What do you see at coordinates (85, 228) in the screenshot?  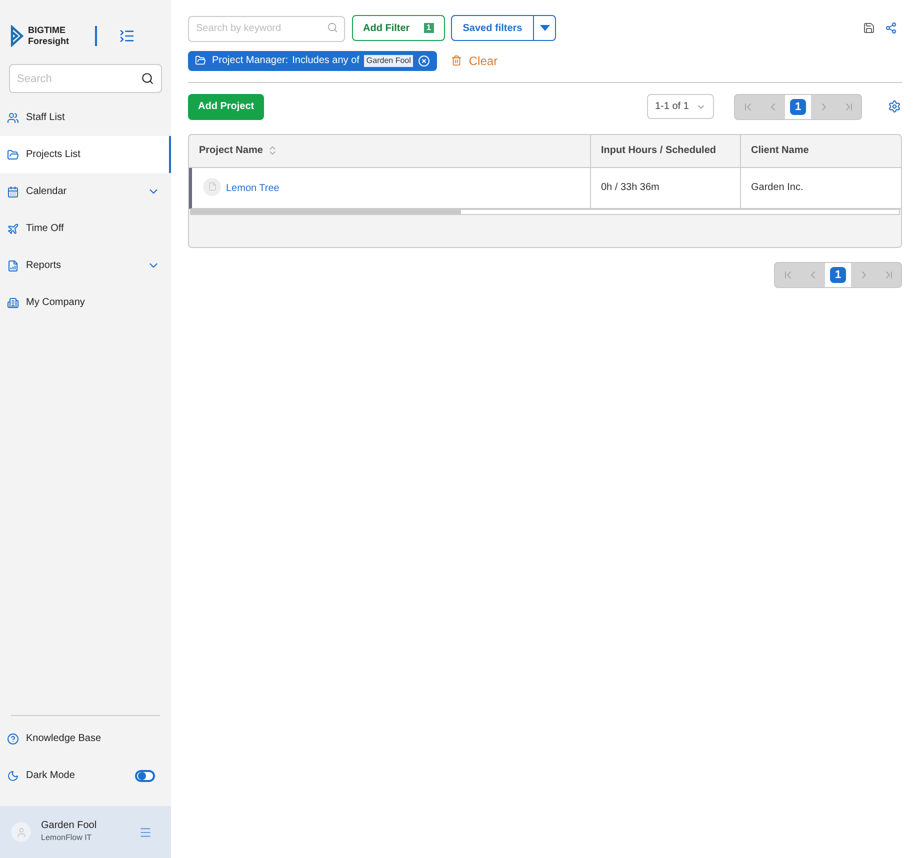 I see `nav-item: Time Off` at bounding box center [85, 228].